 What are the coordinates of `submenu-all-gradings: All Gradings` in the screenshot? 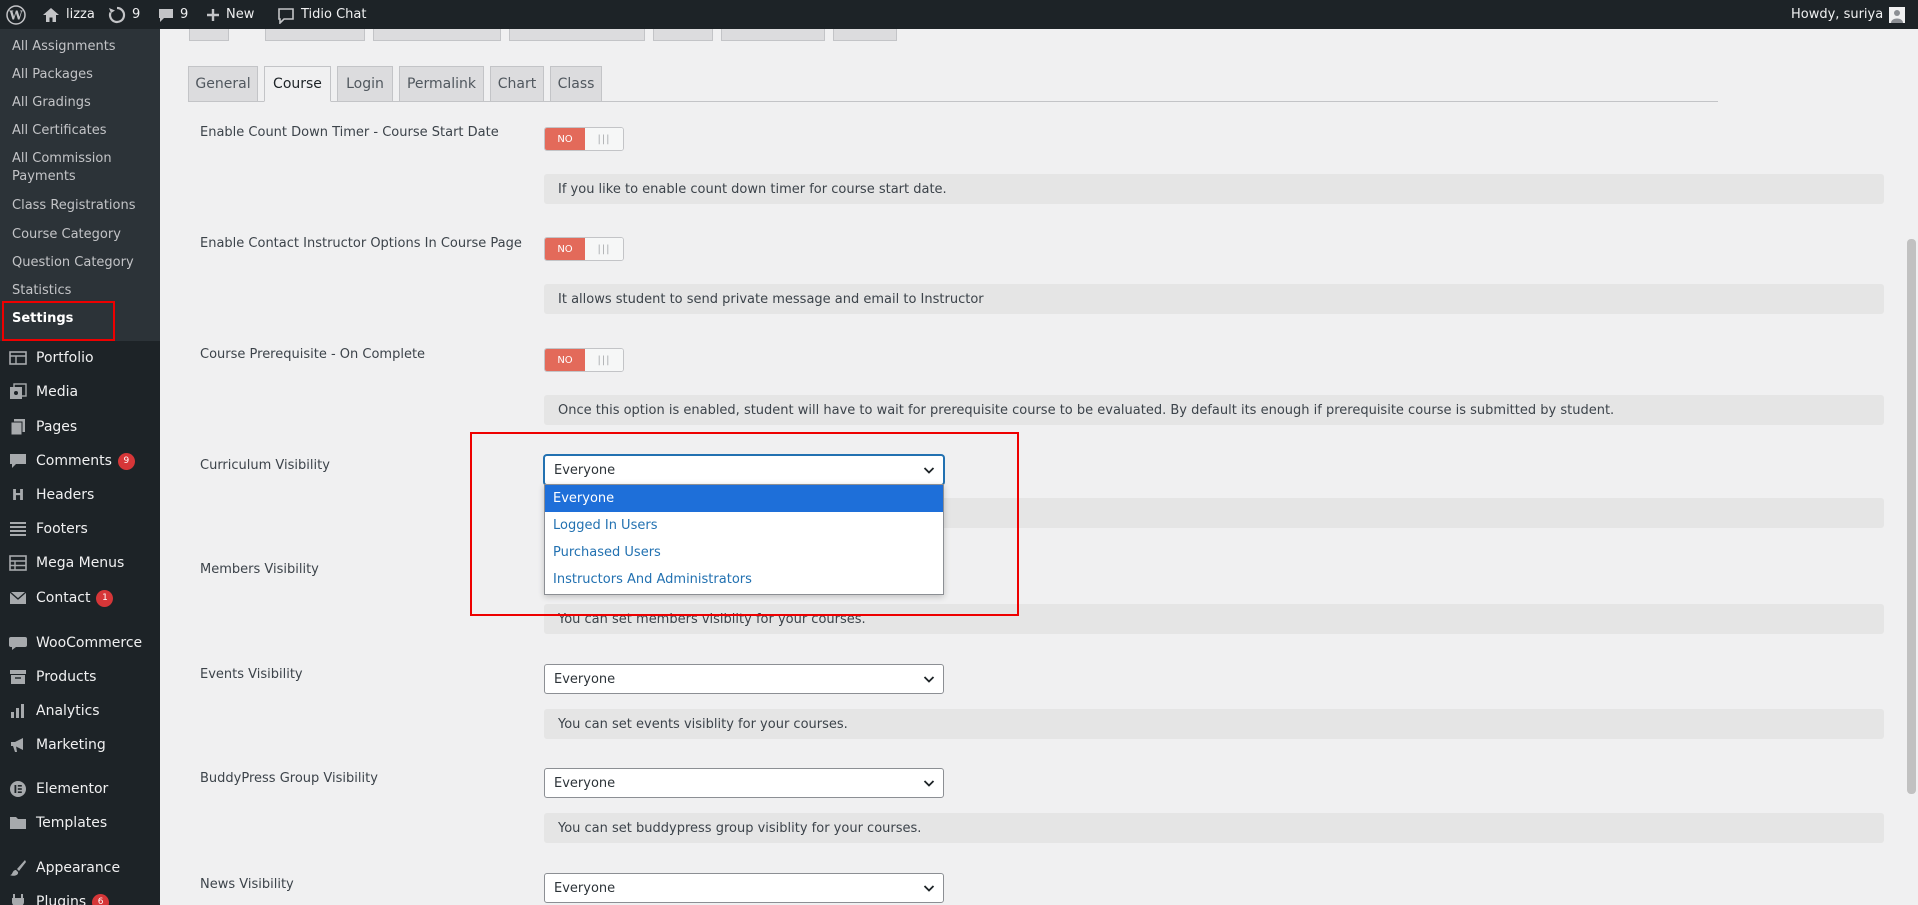 It's located at (82, 103).